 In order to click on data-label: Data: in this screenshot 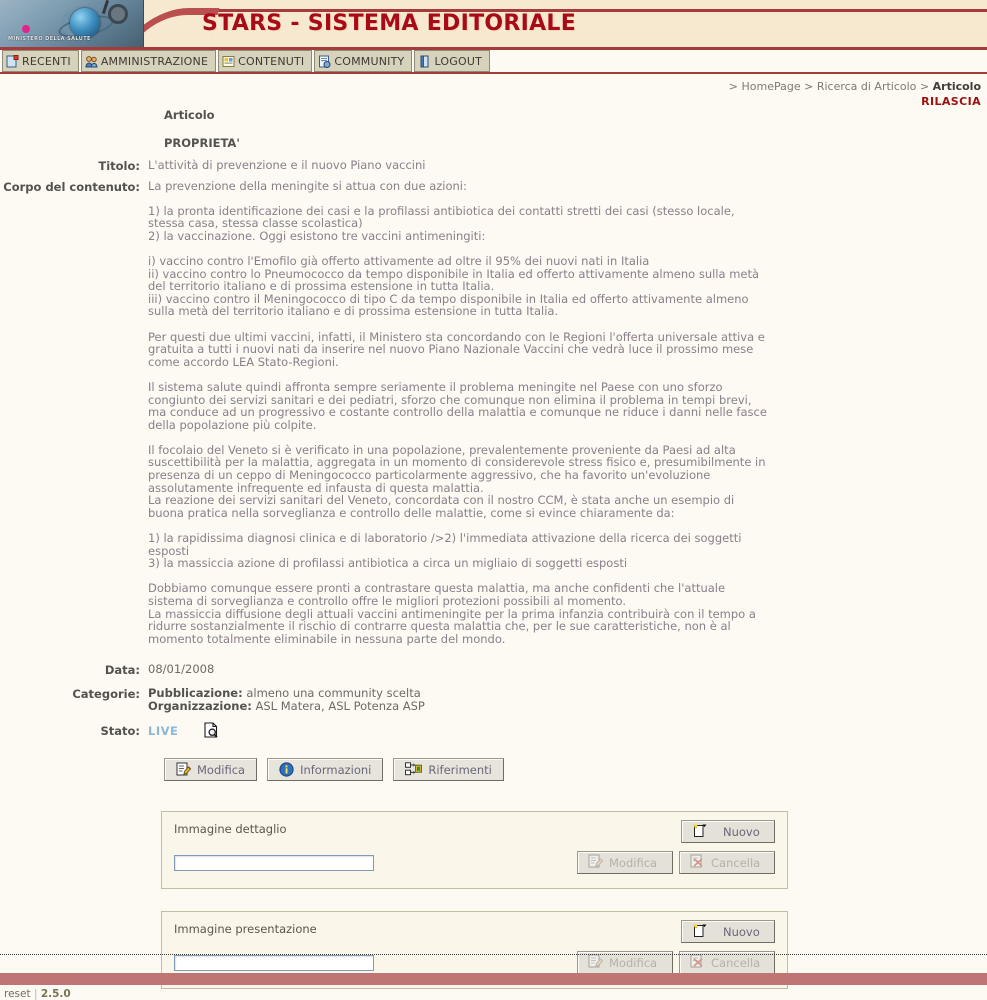, I will do `click(122, 670)`.